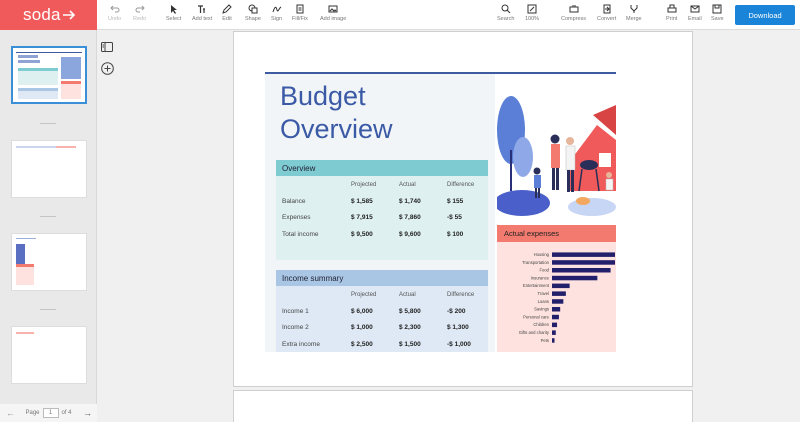 This screenshot has width=800, height=422. What do you see at coordinates (543, 301) in the screenshot?
I see `bar-label: Loans` at bounding box center [543, 301].